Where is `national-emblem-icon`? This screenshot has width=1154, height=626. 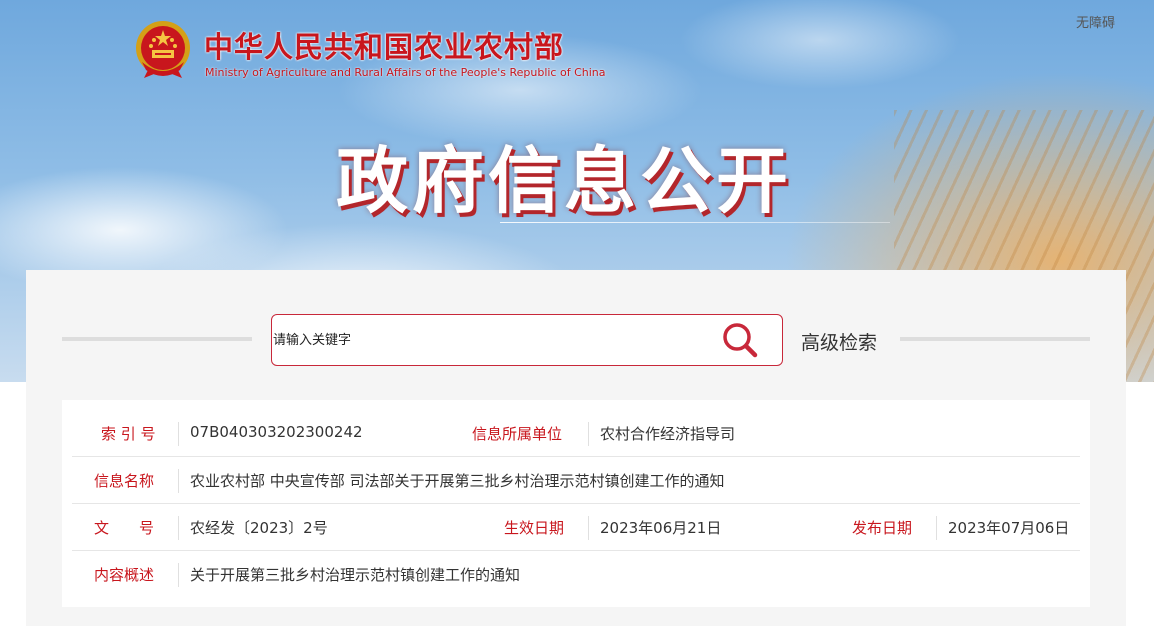 national-emblem-icon is located at coordinates (163, 49).